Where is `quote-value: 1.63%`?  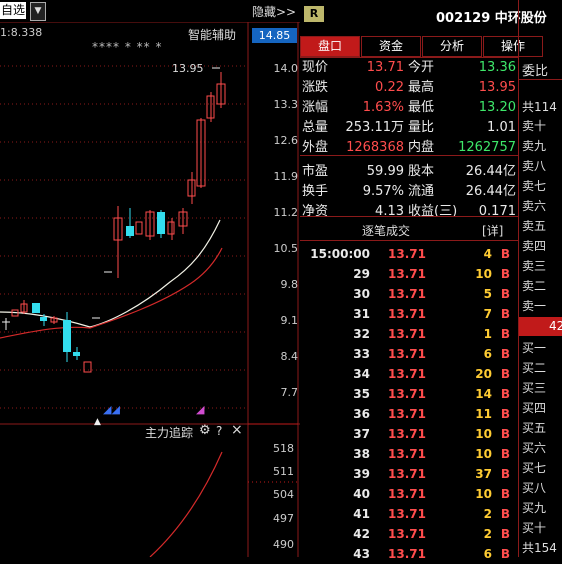 quote-value: 1.63% is located at coordinates (383, 107).